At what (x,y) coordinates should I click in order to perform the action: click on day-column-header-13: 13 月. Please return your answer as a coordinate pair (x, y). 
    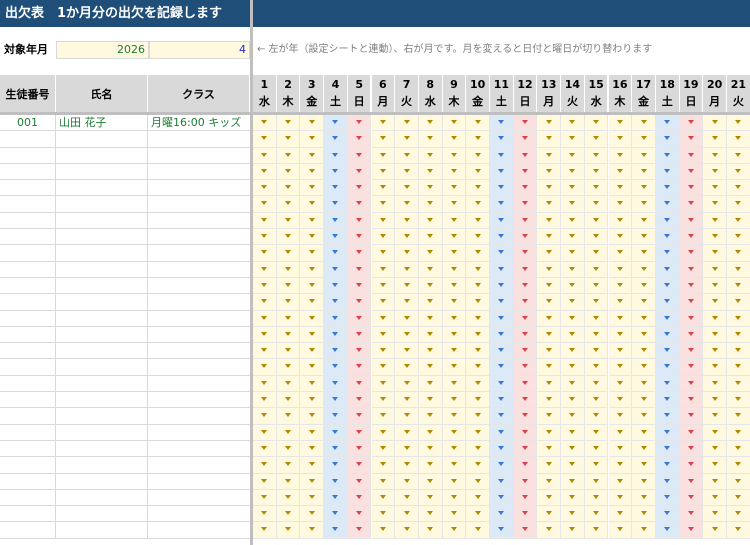
    Looking at the image, I should click on (549, 93).